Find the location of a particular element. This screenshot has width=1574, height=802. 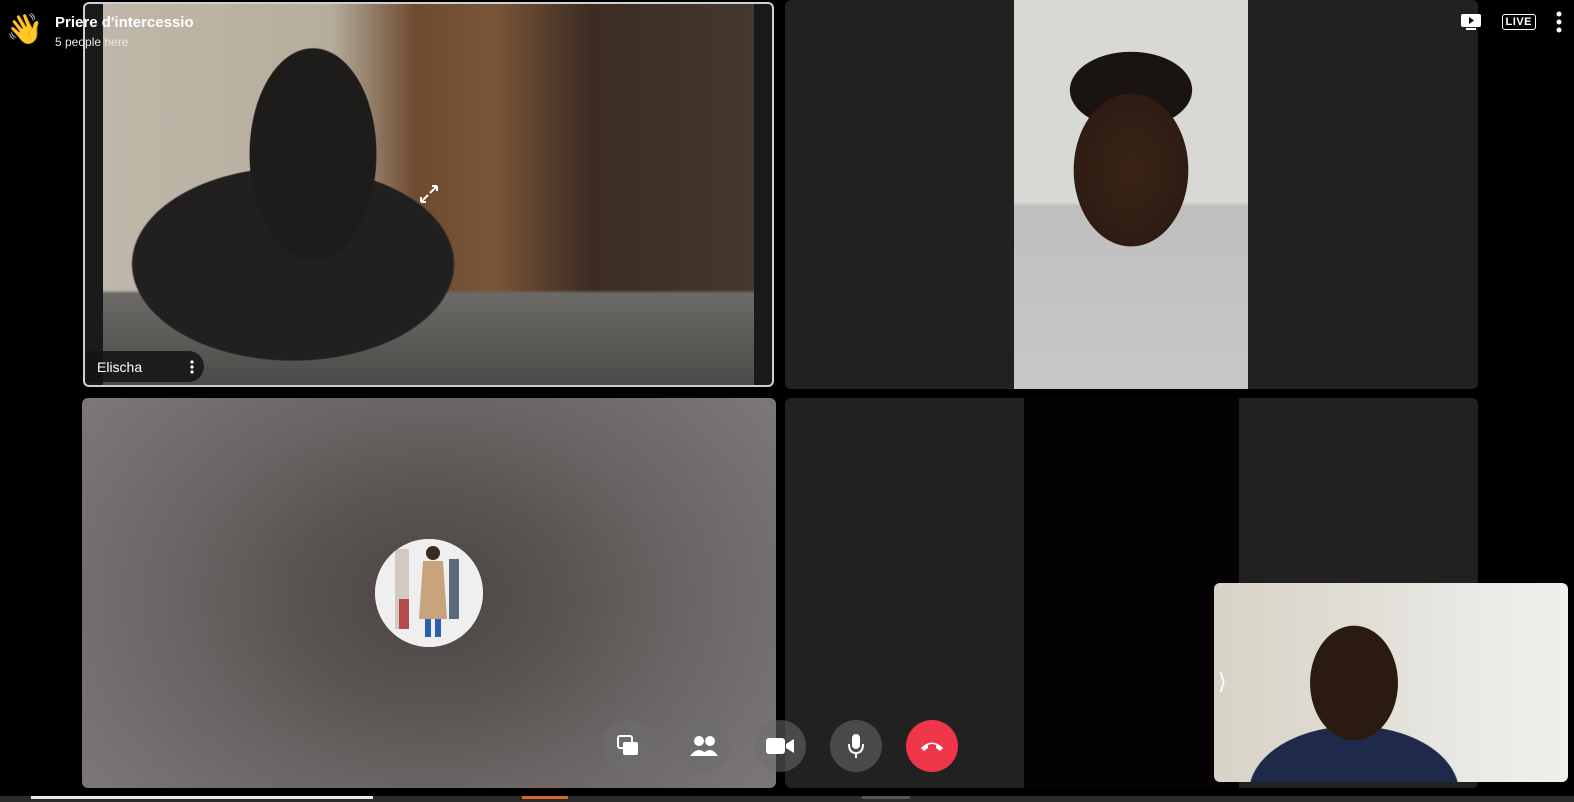

participant-count: 5 people here is located at coordinates (92, 42).